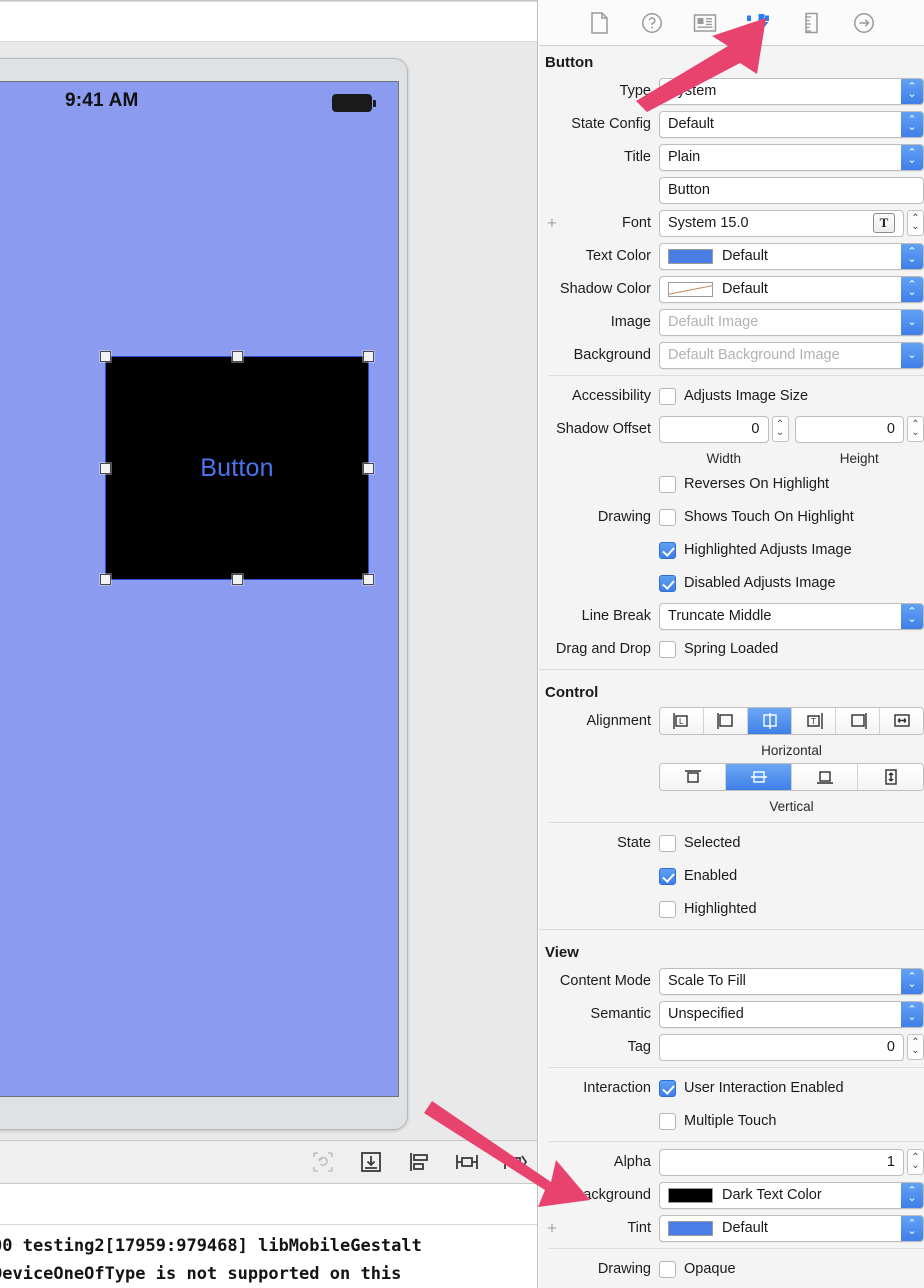  What do you see at coordinates (731, 550) in the screenshot?
I see `drawing-highlighted-row: Highlighted Adjusts Image` at bounding box center [731, 550].